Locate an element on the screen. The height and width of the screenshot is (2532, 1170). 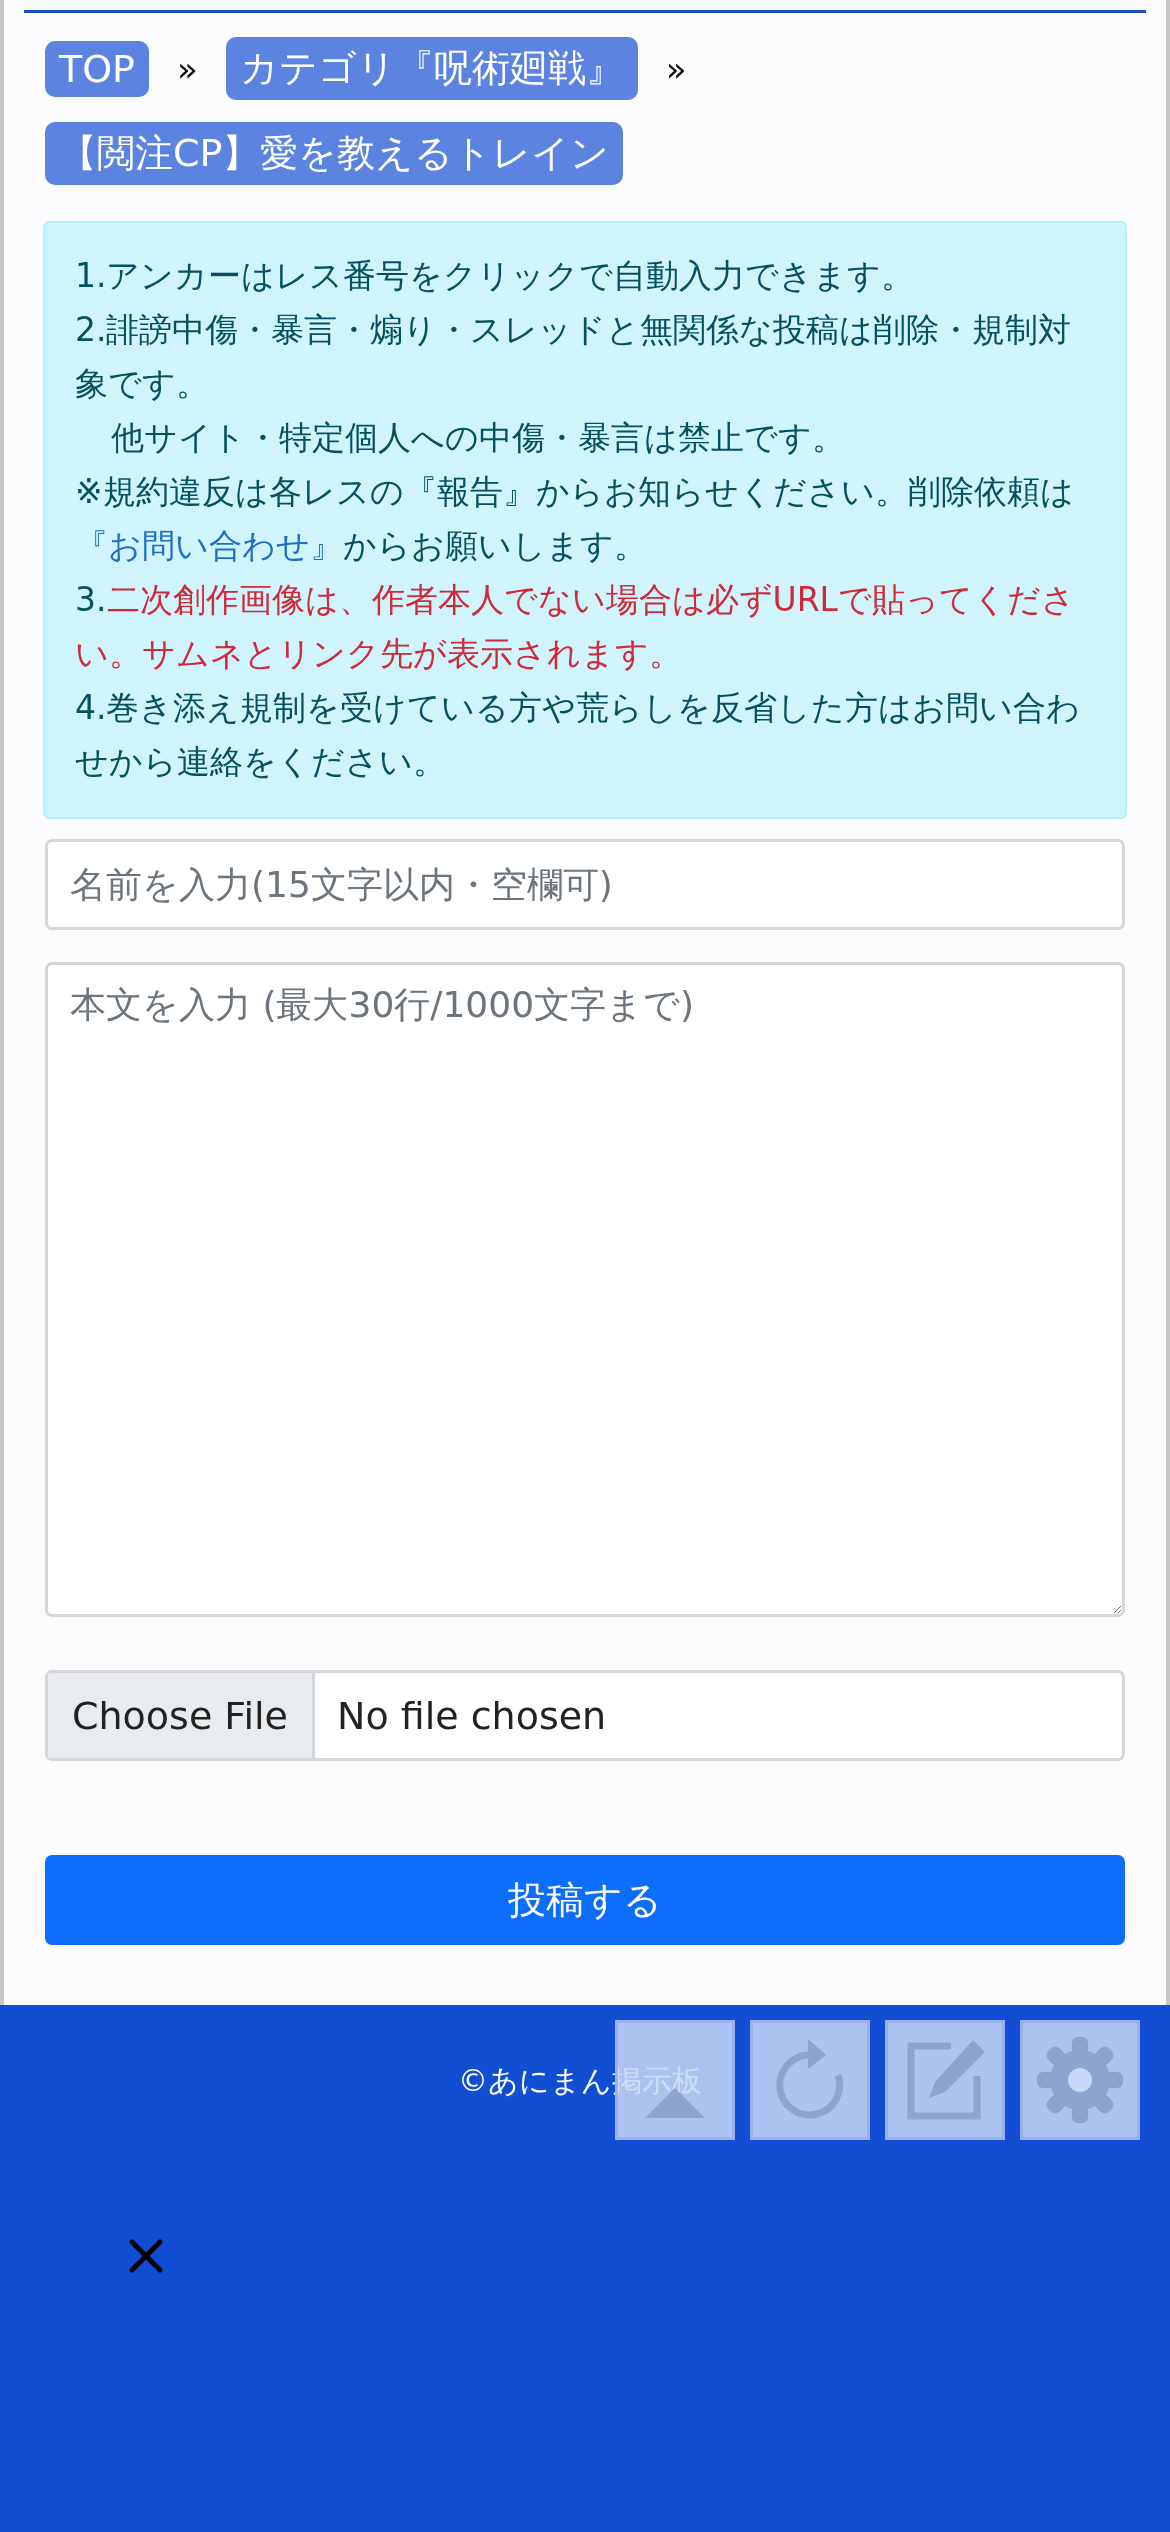
notice-text: 1.アンカーはレス番号をクリックで自動入力できます。 is located at coordinates (495, 276).